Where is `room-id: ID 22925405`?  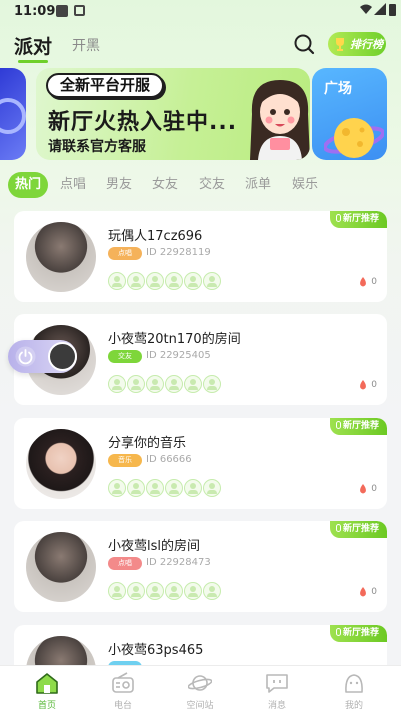 room-id: ID 22925405 is located at coordinates (178, 355).